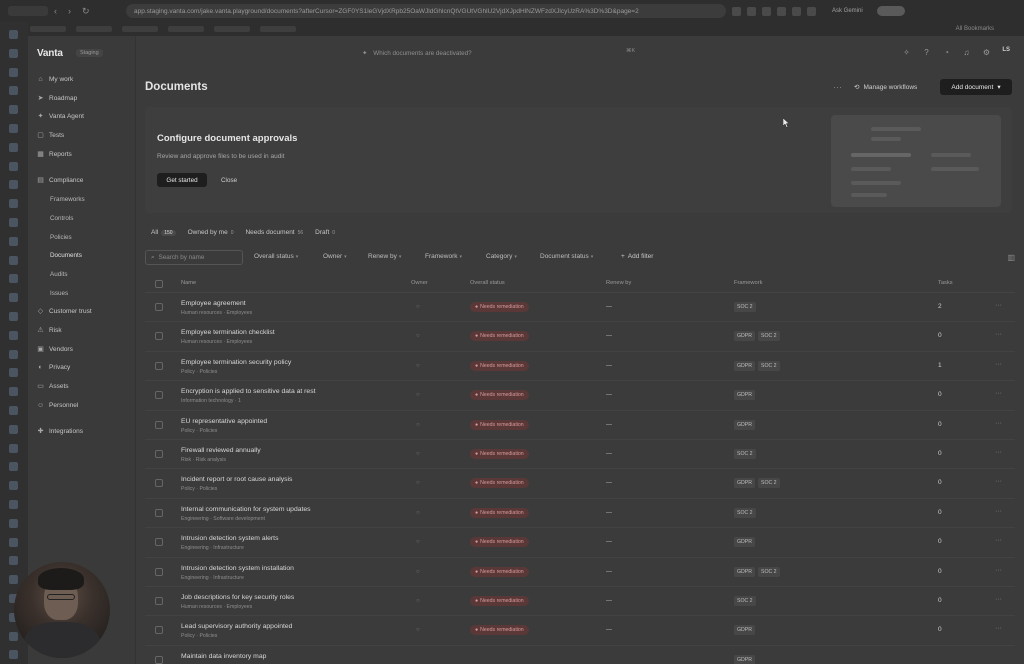  Describe the element at coordinates (182, 180) in the screenshot. I see `get-started-button: Get started` at that location.